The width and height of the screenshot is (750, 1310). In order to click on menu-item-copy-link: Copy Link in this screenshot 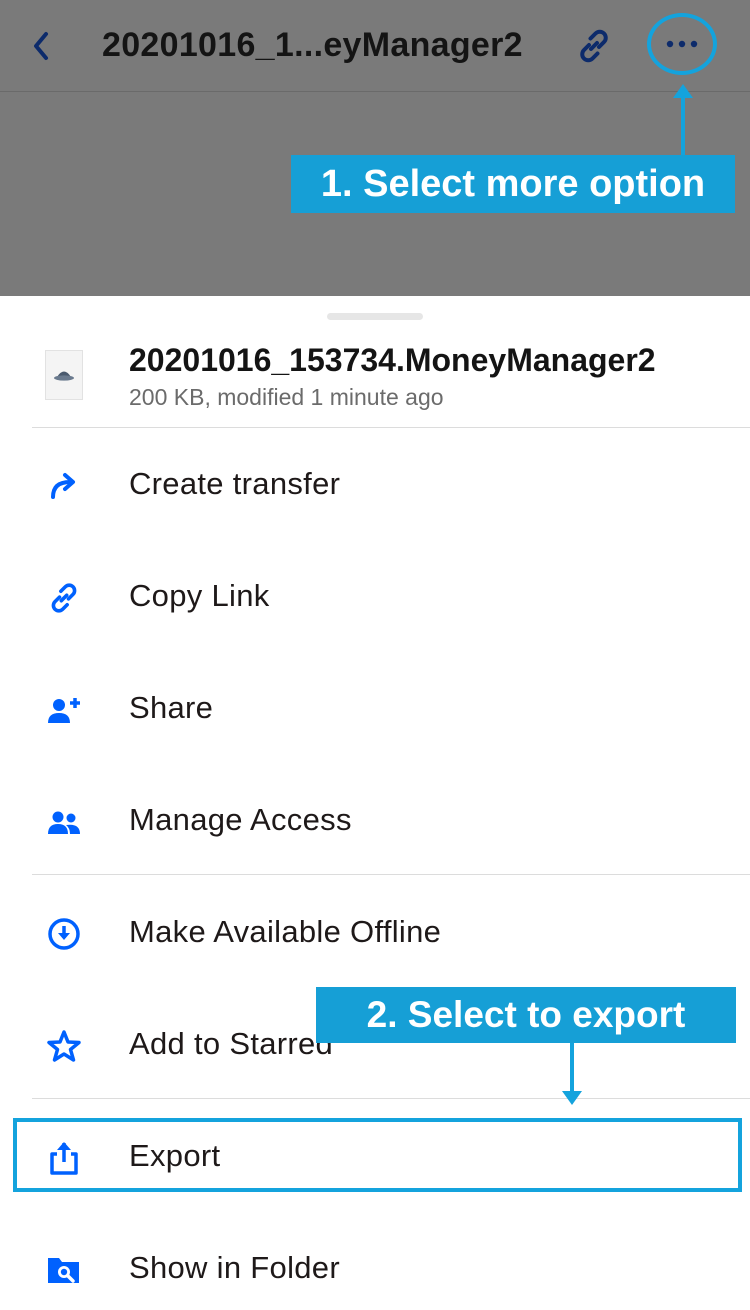, I will do `click(375, 598)`.